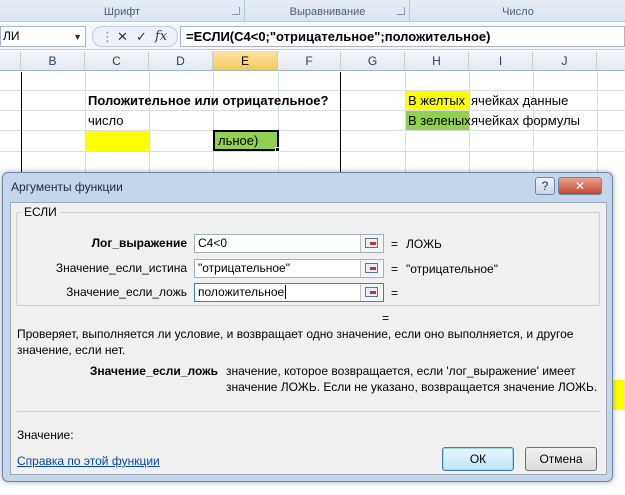 Image resolution: width=625 pixels, height=495 pixels. Describe the element at coordinates (11, 36) in the screenshot. I see `name-box-value: ЛИ` at that location.